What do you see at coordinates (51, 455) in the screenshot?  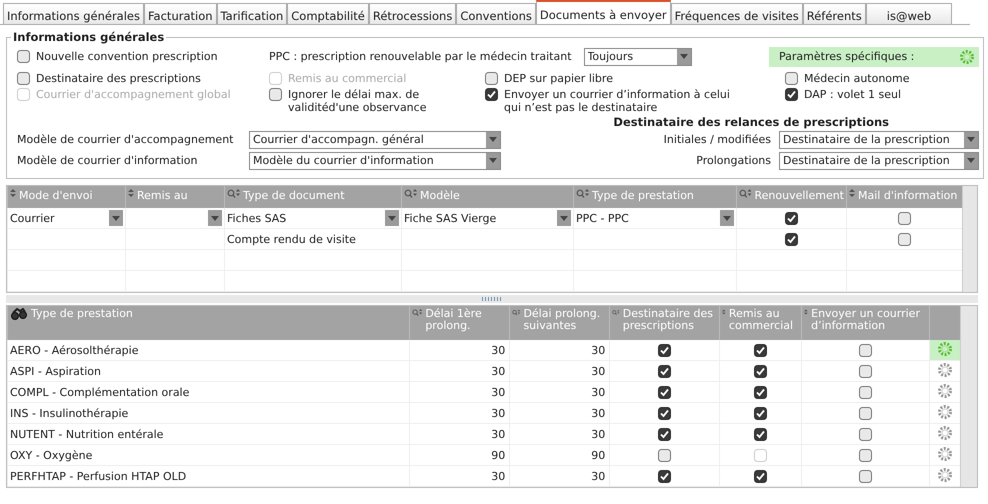 I see `table-cell: OXY - Oxygène` at bounding box center [51, 455].